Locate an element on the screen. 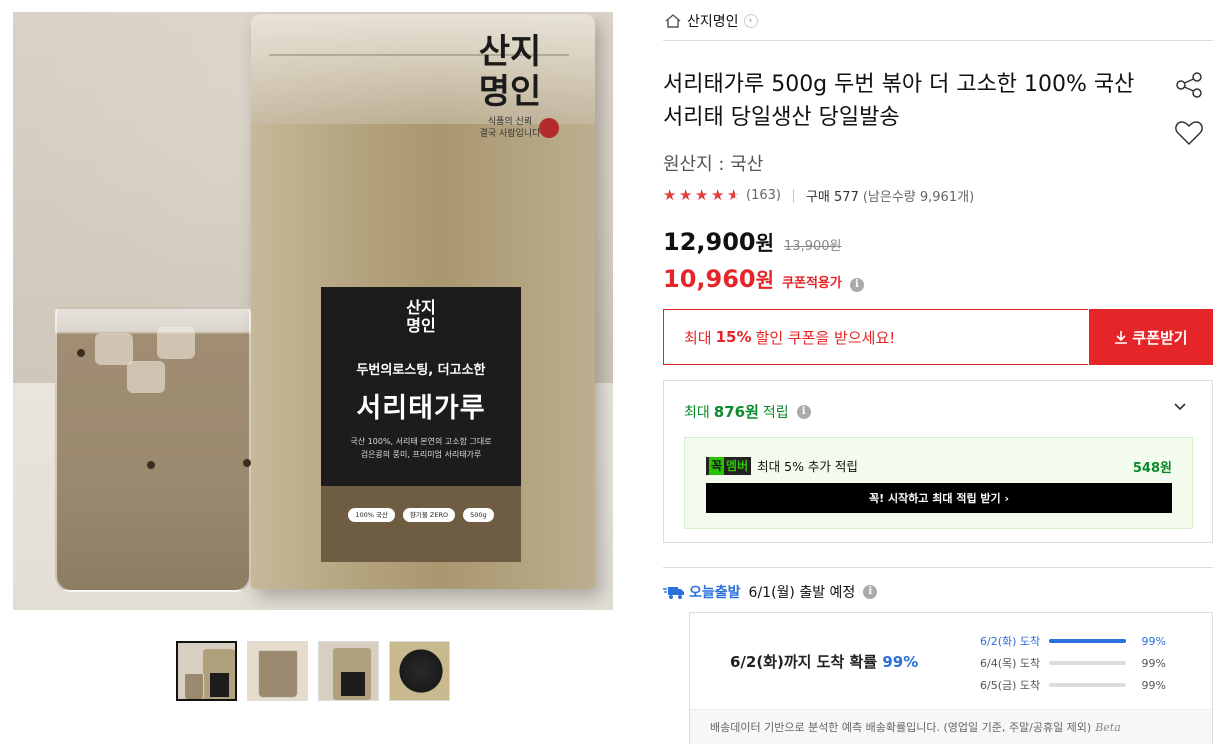 The width and height of the screenshot is (1227, 750). membership-badge-2: 멤버 is located at coordinates (737, 465).